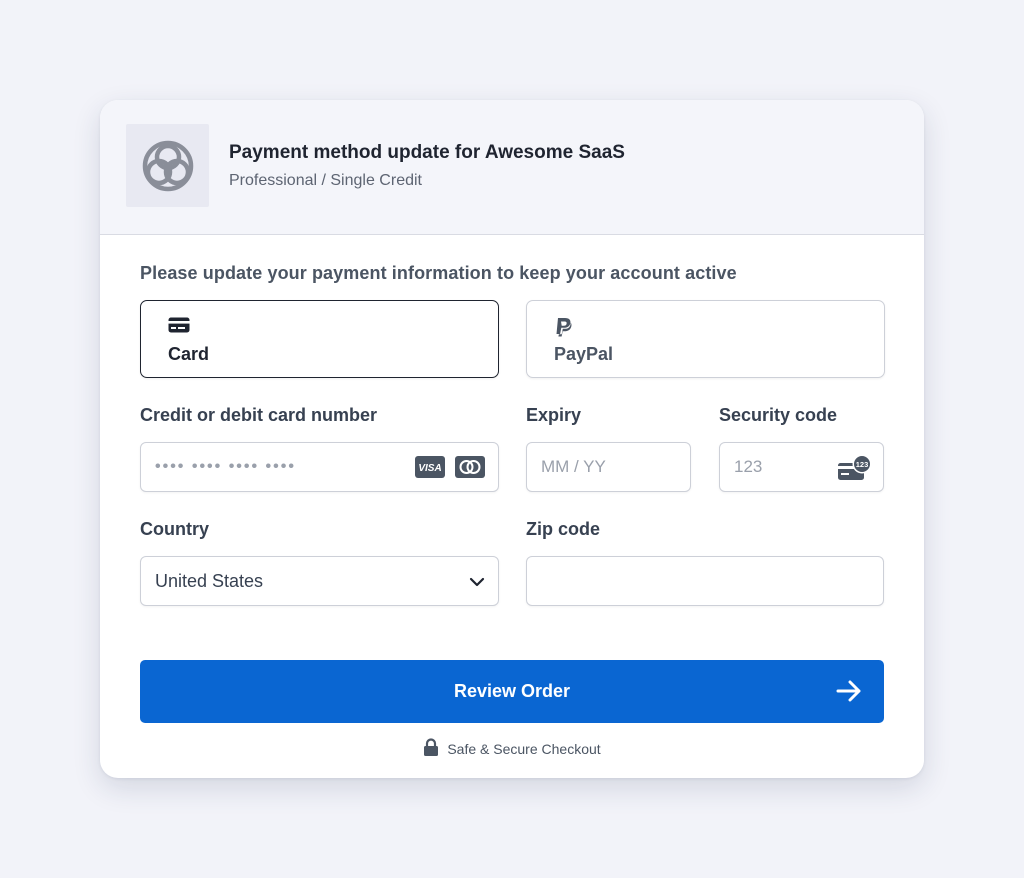 Image resolution: width=1024 pixels, height=878 pixels. I want to click on mastercard-icon, so click(470, 469).